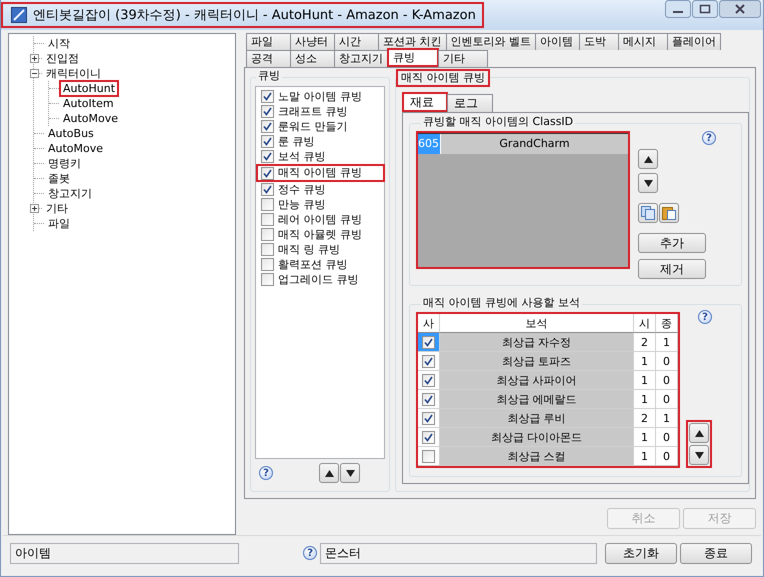 The width and height of the screenshot is (764, 577). Describe the element at coordinates (309, 249) in the screenshot. I see `checkbox-label: 매직 링 큐빙` at that location.